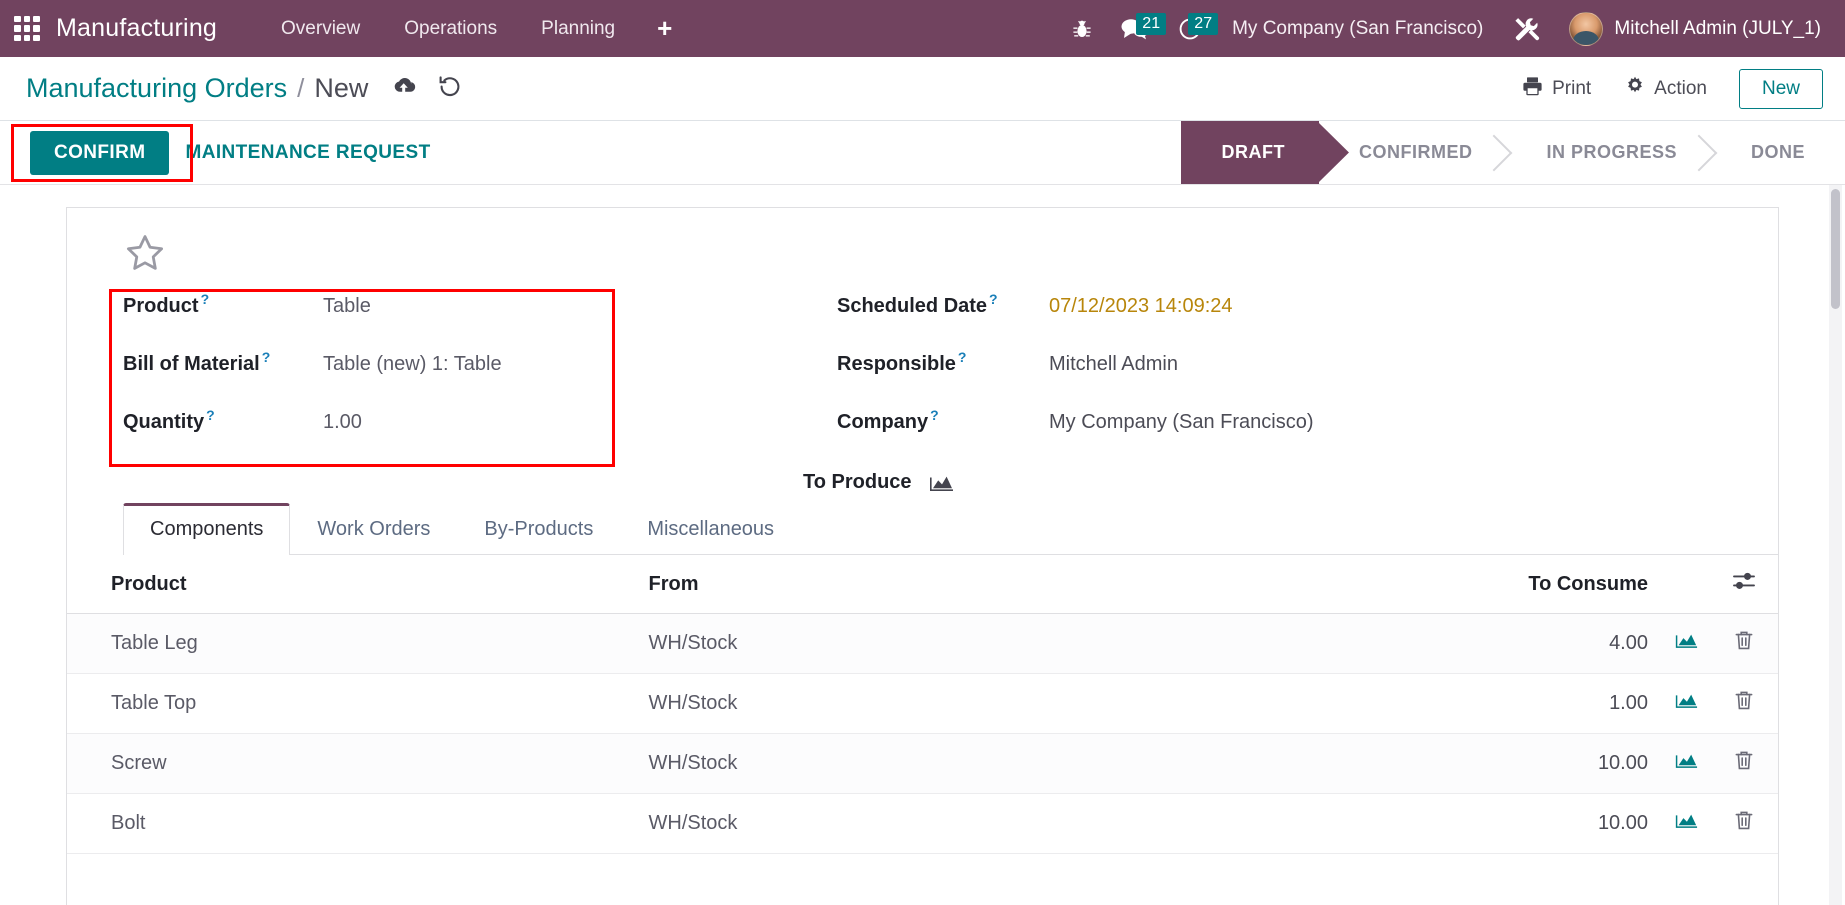 The height and width of the screenshot is (905, 1845). I want to click on breadcrumb-current-record: New, so click(341, 88).